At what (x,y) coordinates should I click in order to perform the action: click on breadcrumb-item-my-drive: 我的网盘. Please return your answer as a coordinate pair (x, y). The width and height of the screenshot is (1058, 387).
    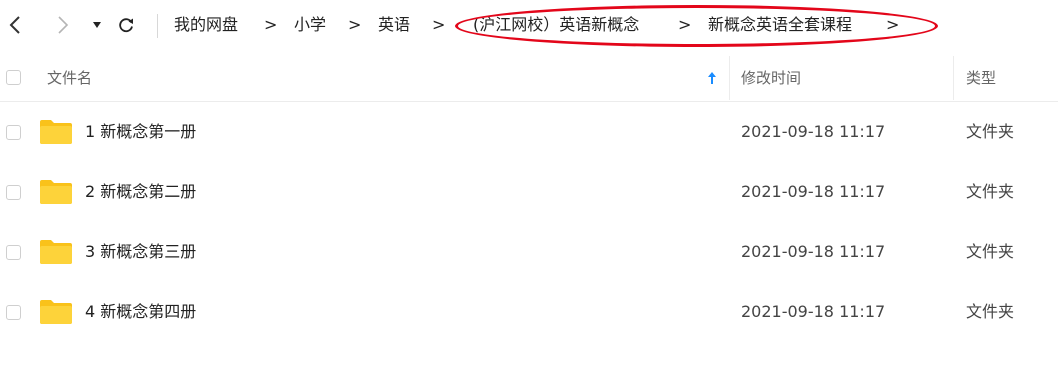
    Looking at the image, I should click on (206, 25).